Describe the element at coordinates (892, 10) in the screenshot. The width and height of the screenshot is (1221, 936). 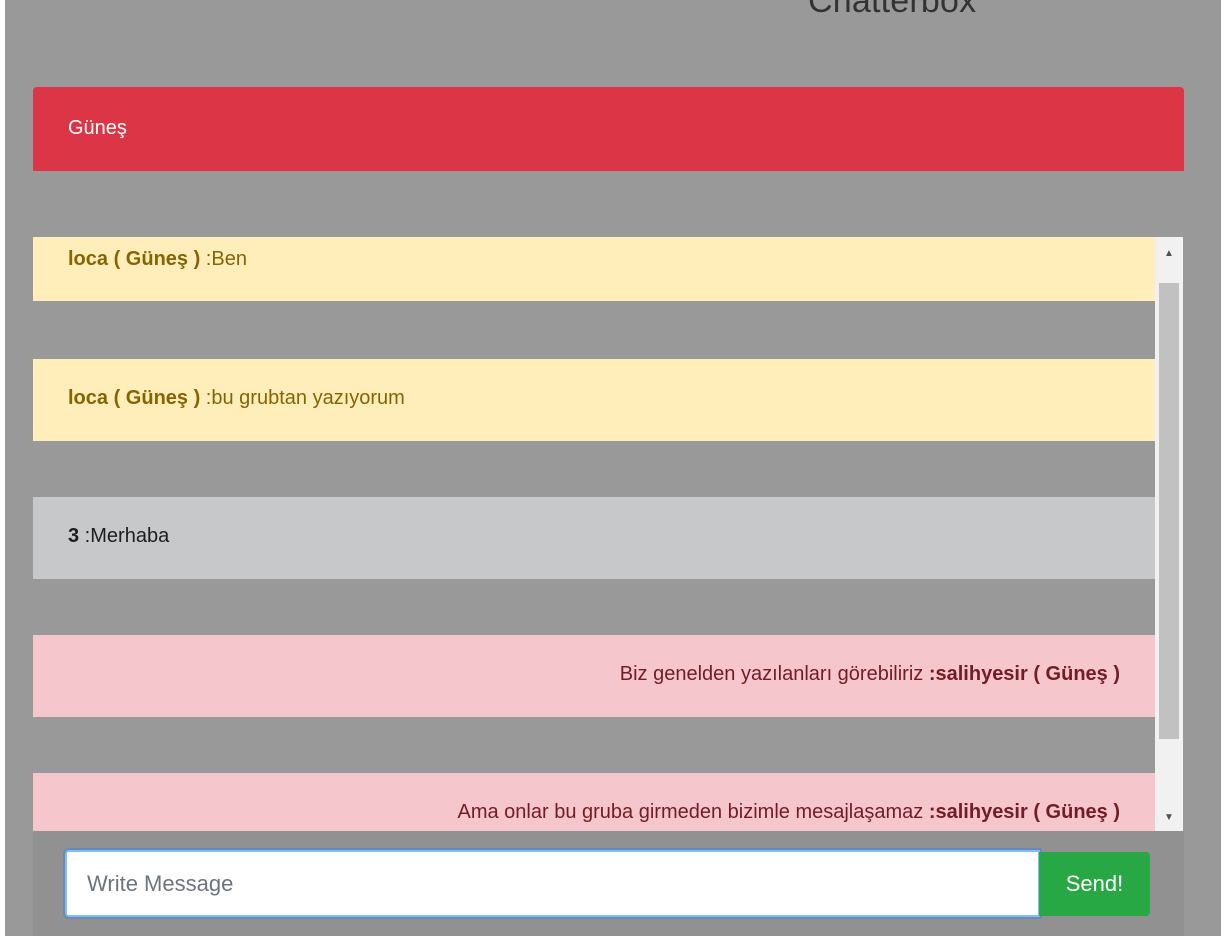
I see `app-title: Chatterbox` at that location.